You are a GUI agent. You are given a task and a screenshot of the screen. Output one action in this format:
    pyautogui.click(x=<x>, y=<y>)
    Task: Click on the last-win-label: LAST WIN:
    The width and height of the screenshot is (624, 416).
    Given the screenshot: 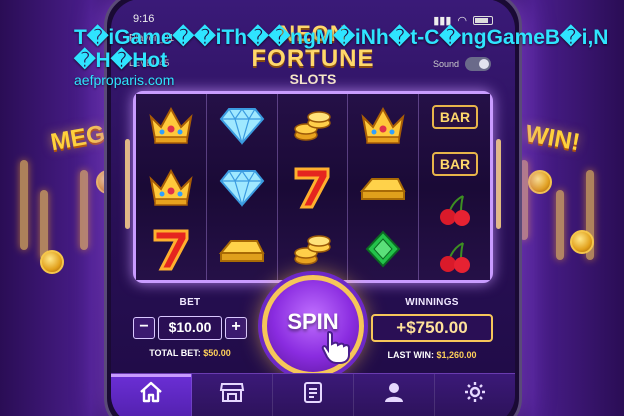 What is the action you would take?
    pyautogui.click(x=410, y=355)
    